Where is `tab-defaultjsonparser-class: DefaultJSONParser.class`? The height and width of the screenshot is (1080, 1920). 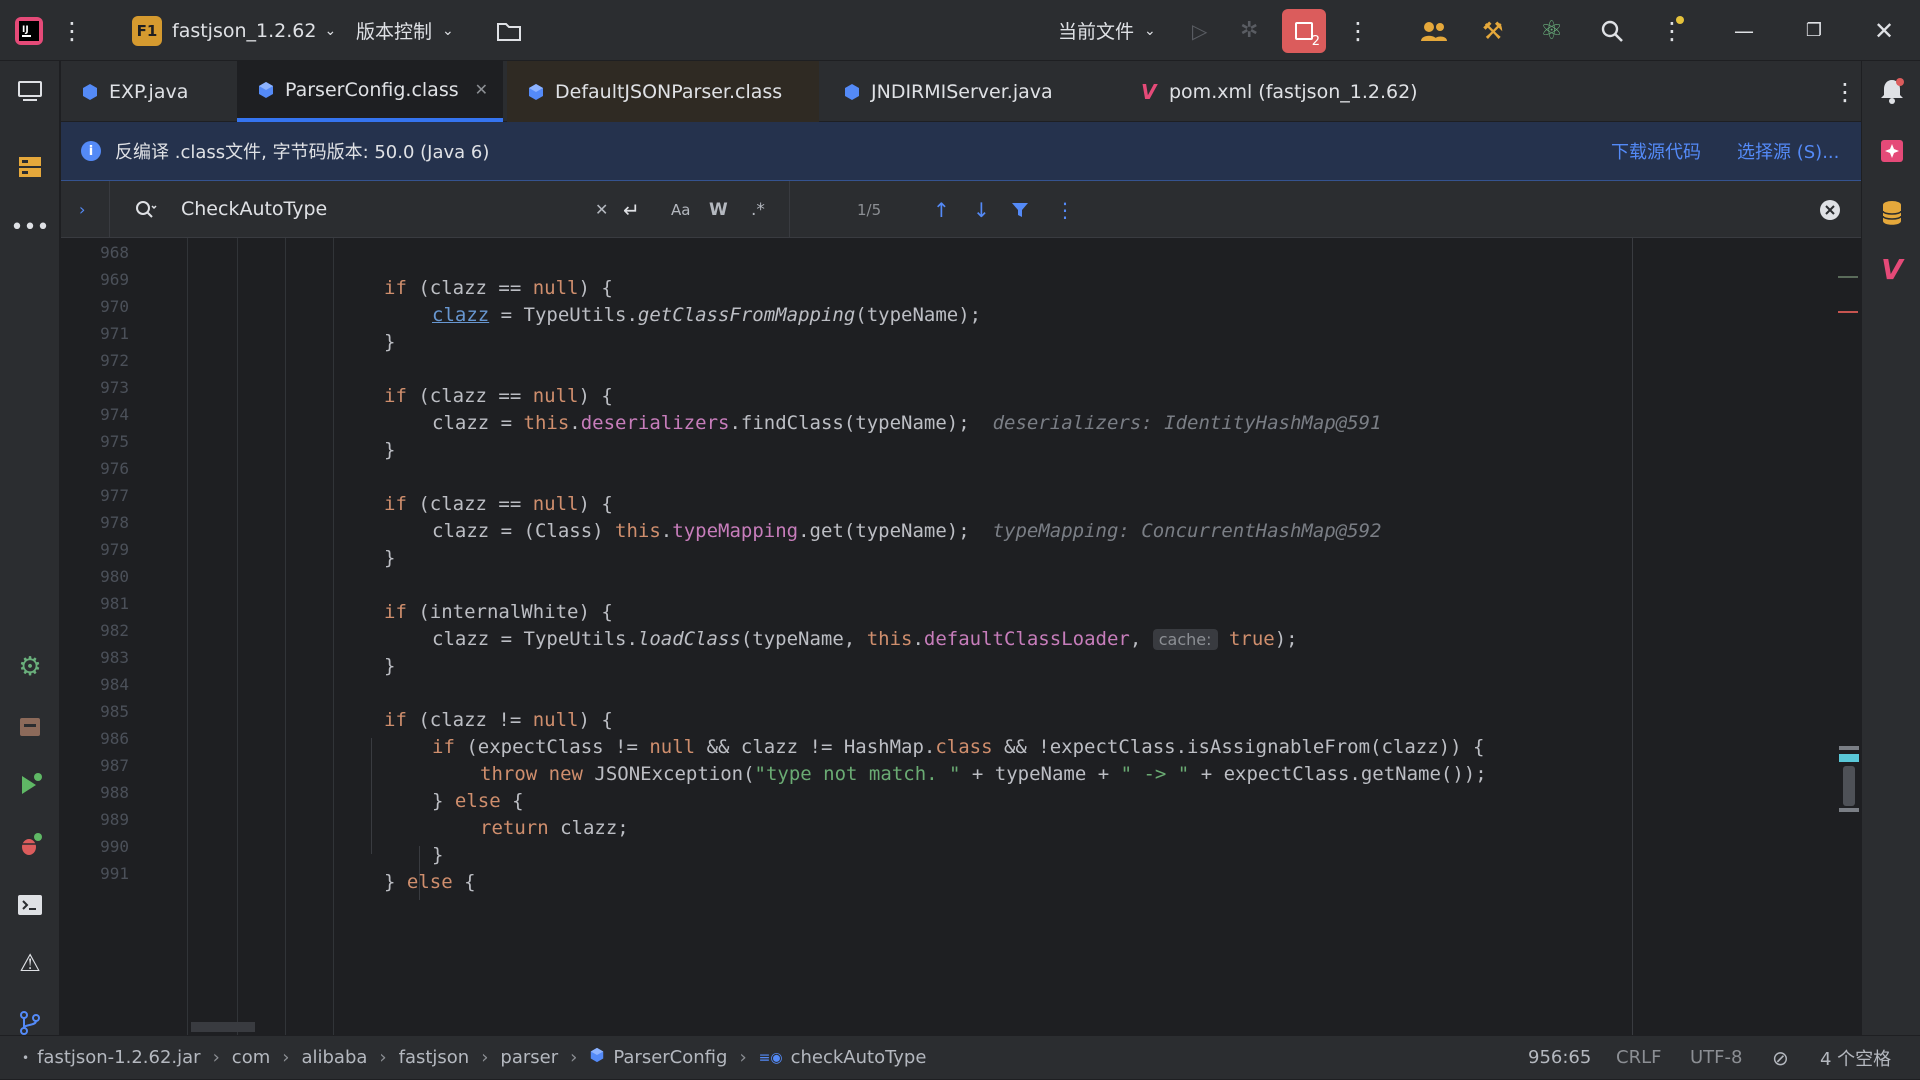 tab-defaultjsonparser-class: DefaultJSONParser.class is located at coordinates (663, 91).